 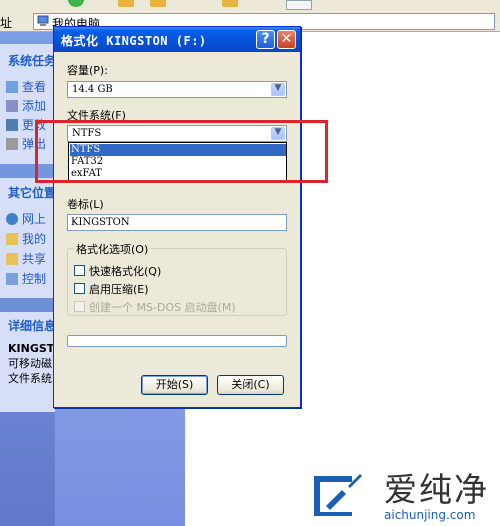 What do you see at coordinates (119, 289) in the screenshot?
I see `compression-label: 启用压缩(E)` at bounding box center [119, 289].